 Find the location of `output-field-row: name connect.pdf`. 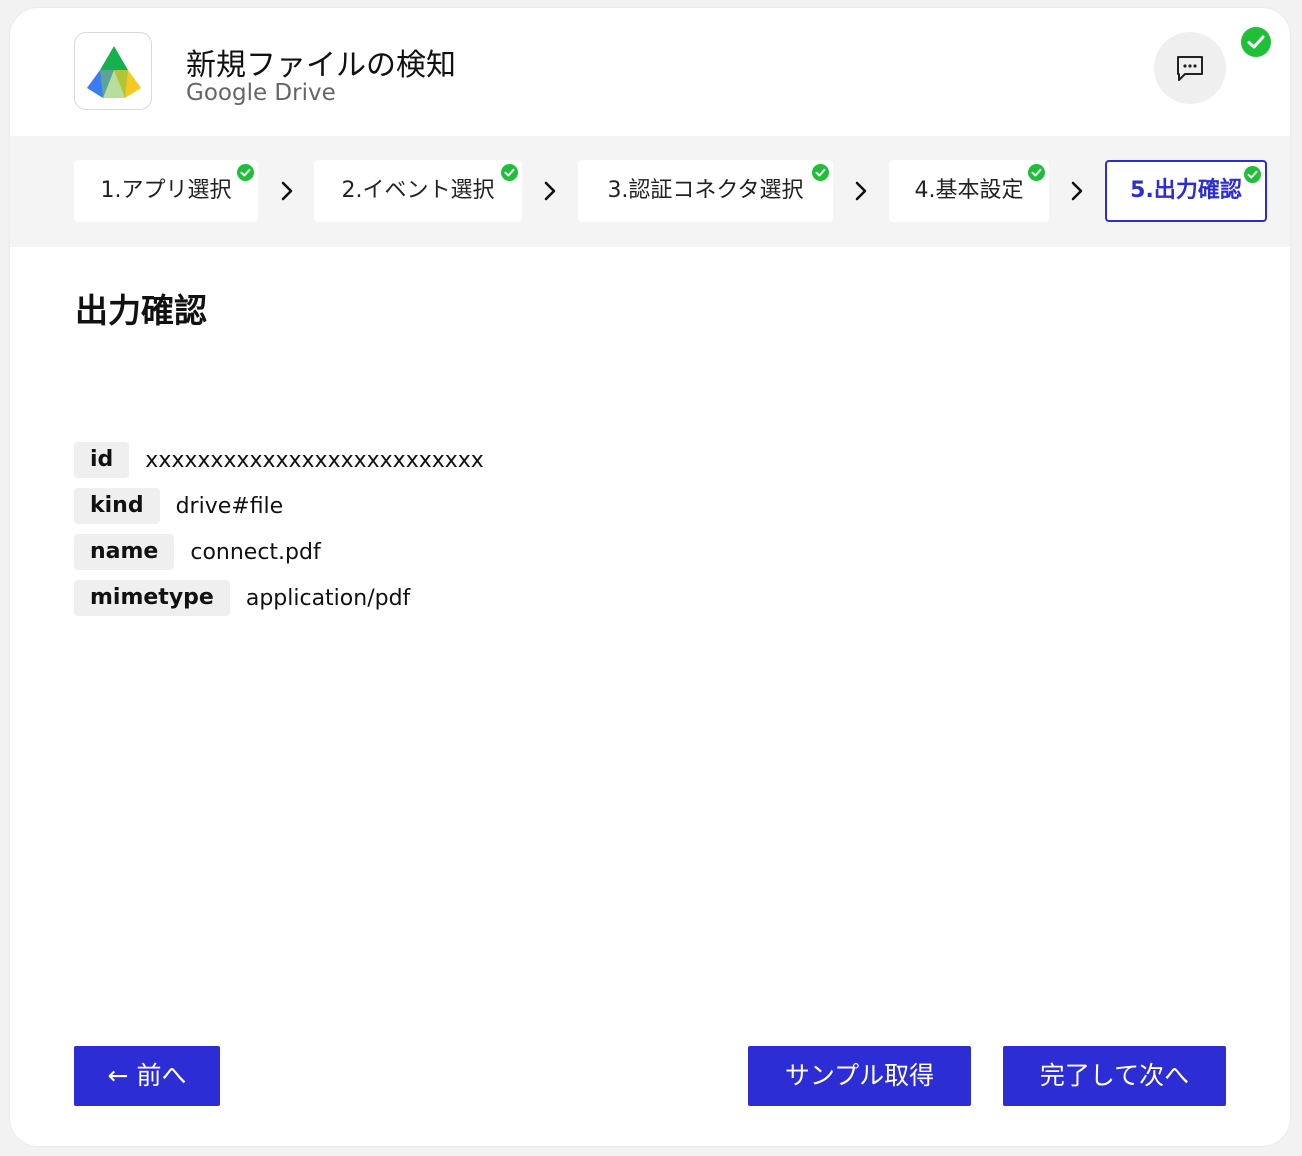

output-field-row: name connect.pdf is located at coordinates (197, 552).